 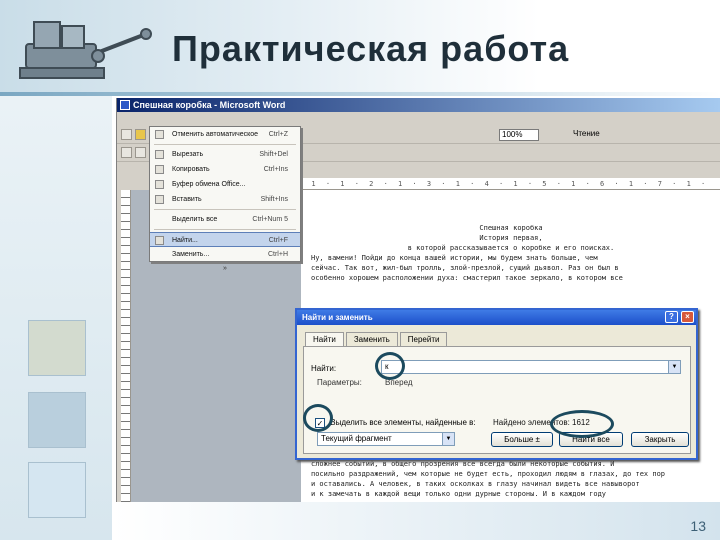 I want to click on menu-item-label: Отменить автоматическое, so click(x=215, y=134).